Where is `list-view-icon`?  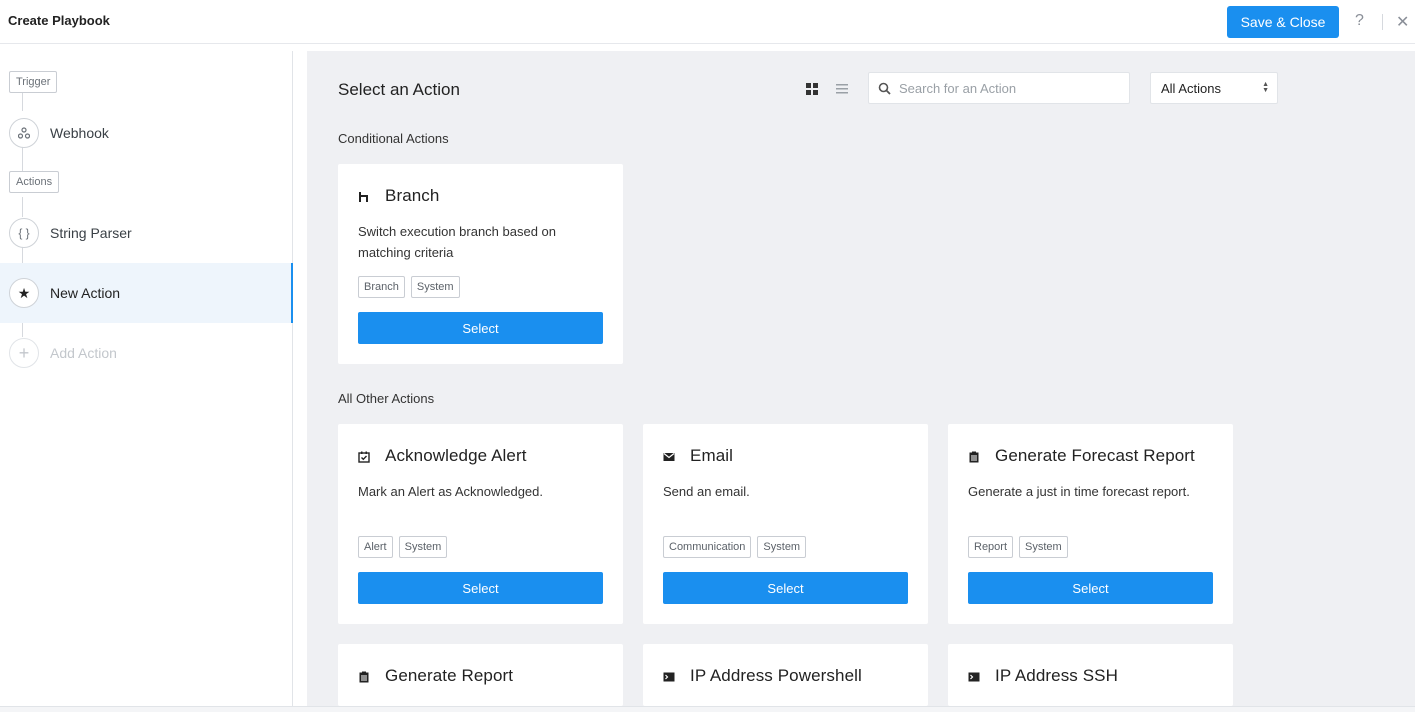
list-view-icon is located at coordinates (842, 89).